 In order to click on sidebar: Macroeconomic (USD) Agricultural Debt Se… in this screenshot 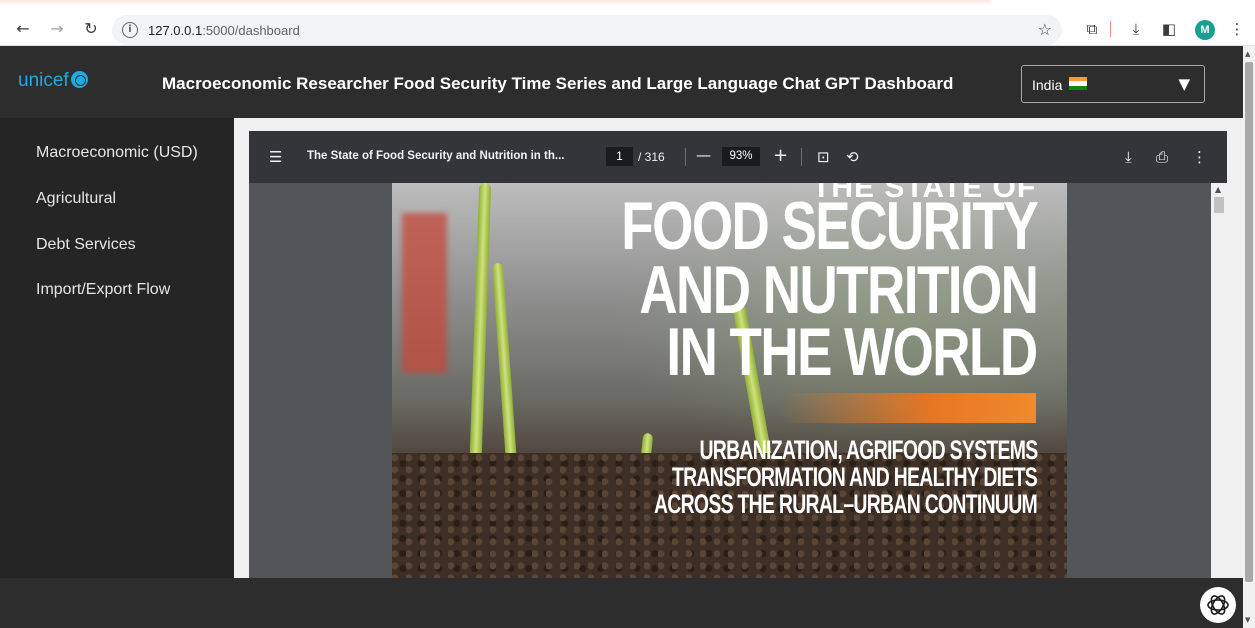, I will do `click(117, 348)`.